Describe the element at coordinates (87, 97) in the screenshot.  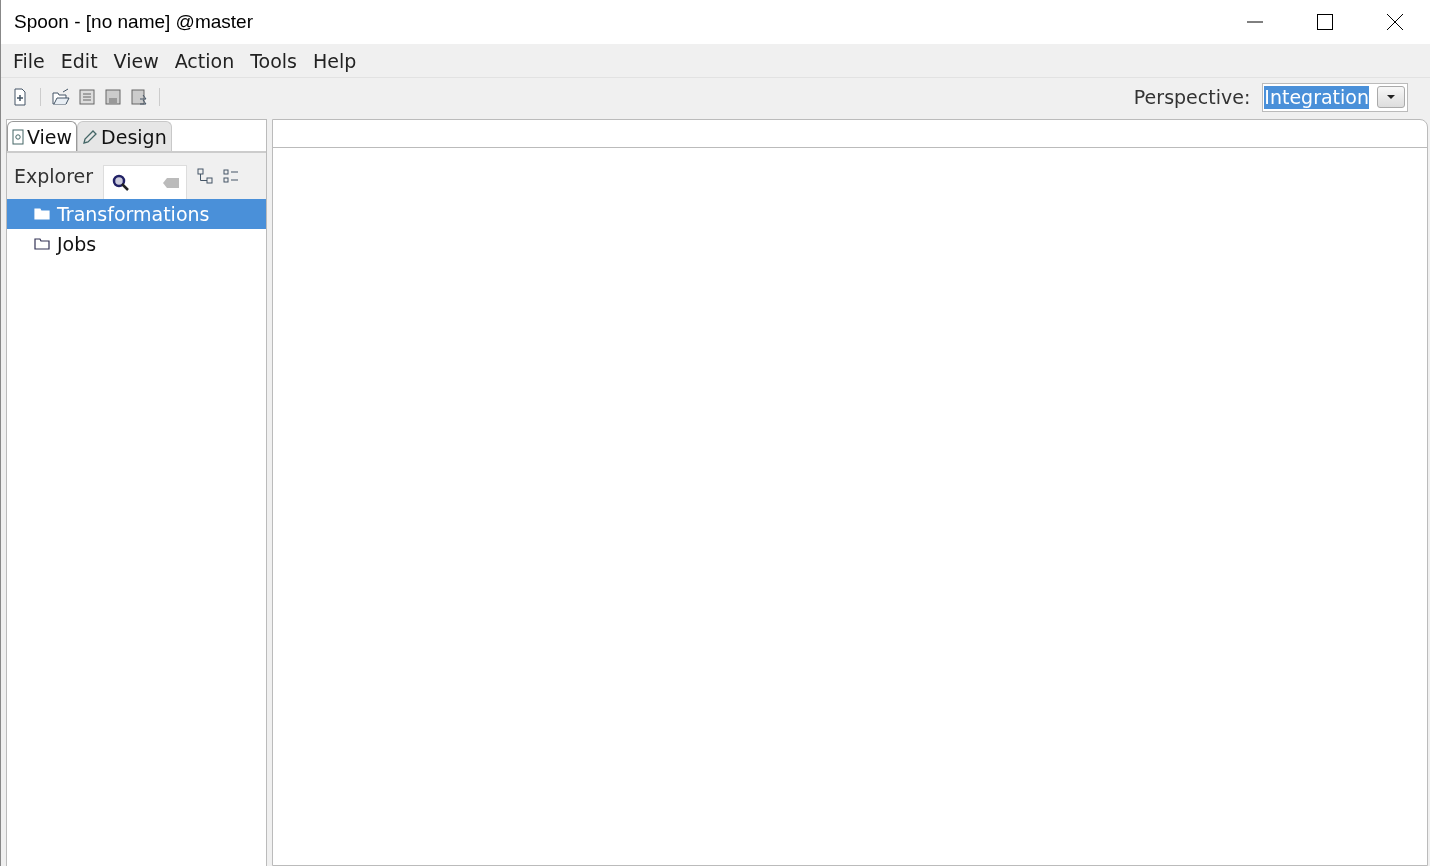
I see `list-document-icon` at that location.